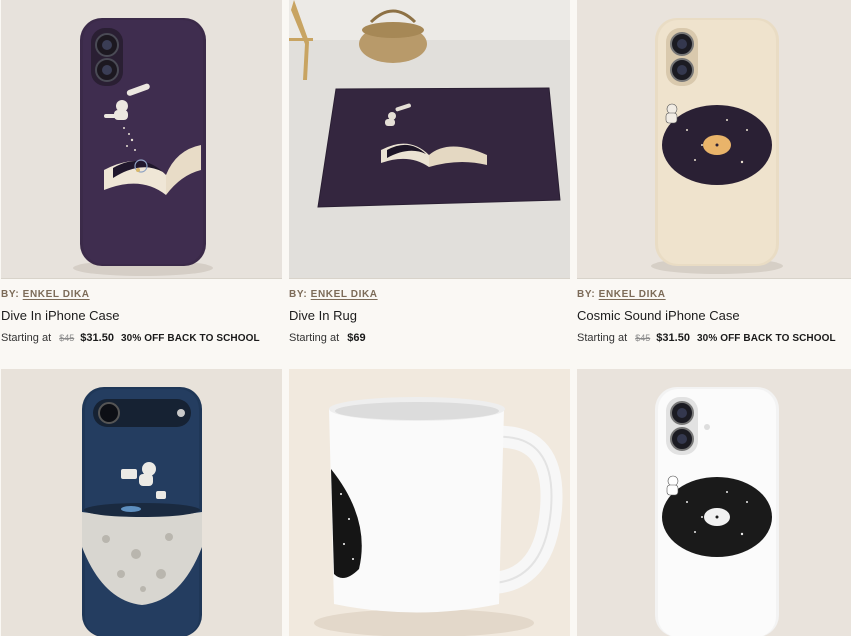  I want to click on product-title: Dive In iPhone Case, so click(141, 316).